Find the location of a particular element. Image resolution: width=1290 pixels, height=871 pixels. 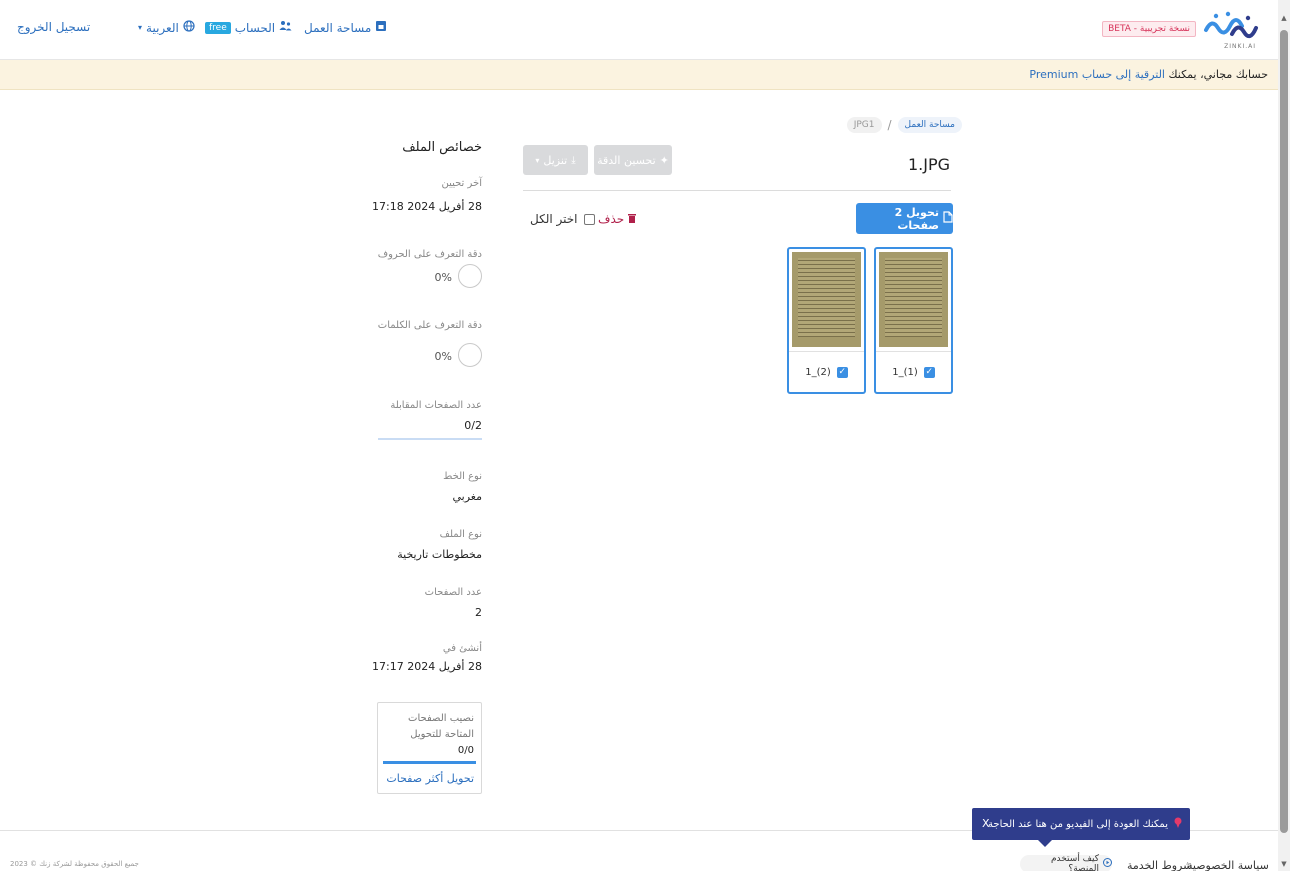

last-update-label: آخر تحيين is located at coordinates (461, 183).